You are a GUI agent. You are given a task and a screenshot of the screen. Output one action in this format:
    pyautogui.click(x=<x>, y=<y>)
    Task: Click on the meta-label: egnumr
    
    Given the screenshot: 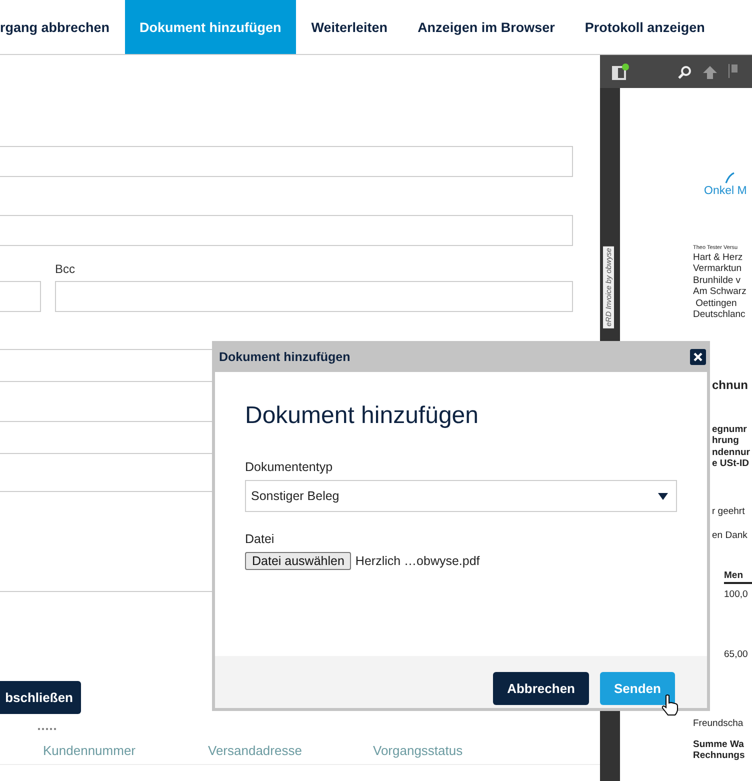 What is the action you would take?
    pyautogui.click(x=730, y=429)
    